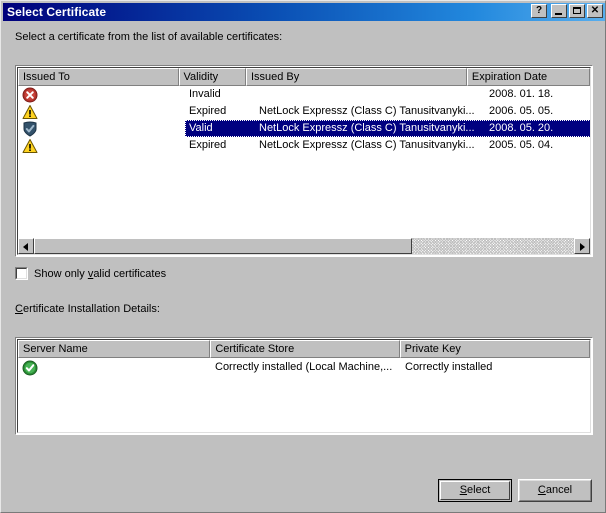 Image resolution: width=606 pixels, height=513 pixels. I want to click on table-row: Invalid 2008. 01. 18., so click(304, 94).